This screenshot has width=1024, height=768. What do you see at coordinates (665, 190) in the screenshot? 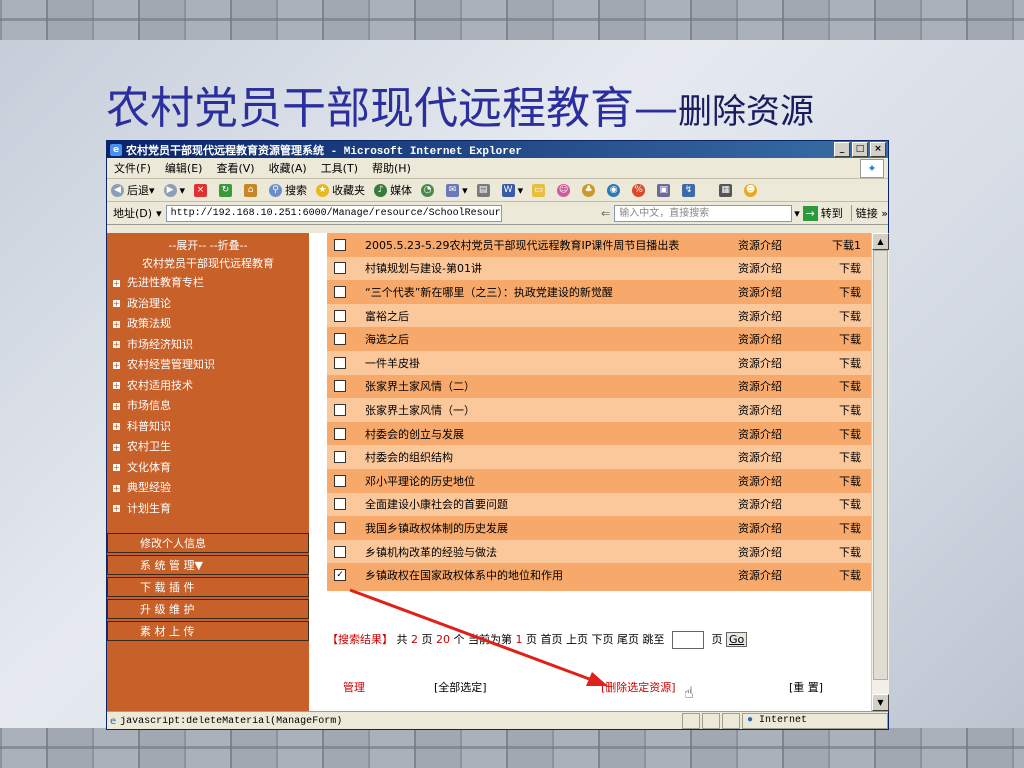
I see `research-button: ▣` at bounding box center [665, 190].